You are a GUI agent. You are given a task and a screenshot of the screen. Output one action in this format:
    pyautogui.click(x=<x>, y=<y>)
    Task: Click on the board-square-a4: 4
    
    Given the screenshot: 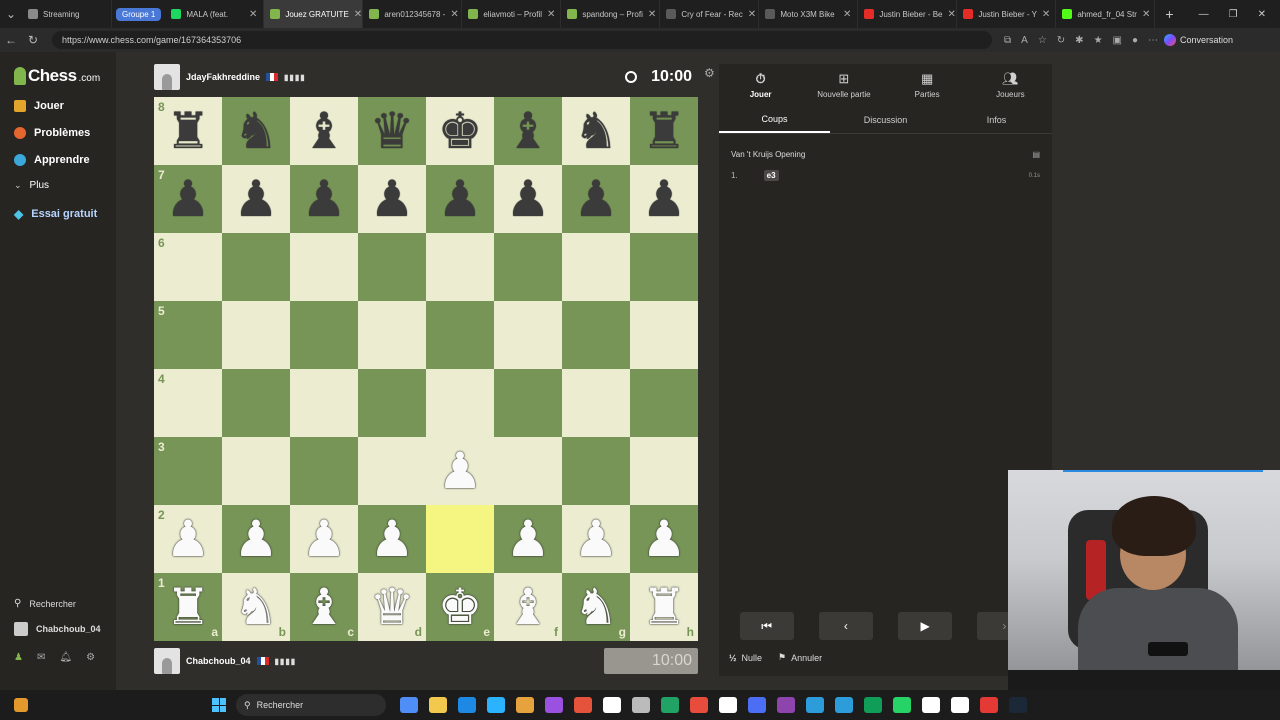 What is the action you would take?
    pyautogui.click(x=188, y=403)
    